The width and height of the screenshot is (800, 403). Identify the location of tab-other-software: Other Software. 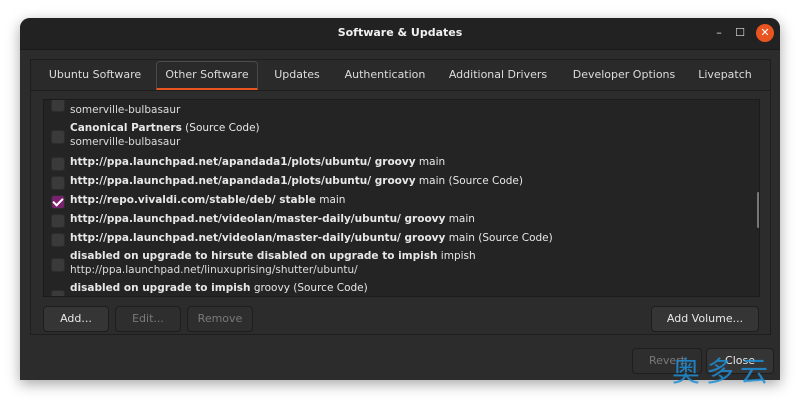
(207, 75).